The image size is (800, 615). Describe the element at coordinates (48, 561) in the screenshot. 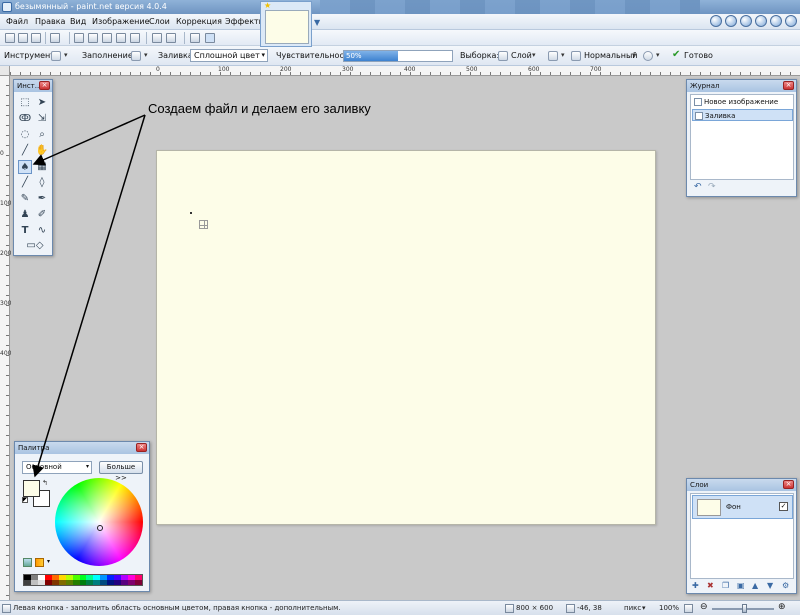

I see `palette-options-arrow-icon: ▾` at that location.